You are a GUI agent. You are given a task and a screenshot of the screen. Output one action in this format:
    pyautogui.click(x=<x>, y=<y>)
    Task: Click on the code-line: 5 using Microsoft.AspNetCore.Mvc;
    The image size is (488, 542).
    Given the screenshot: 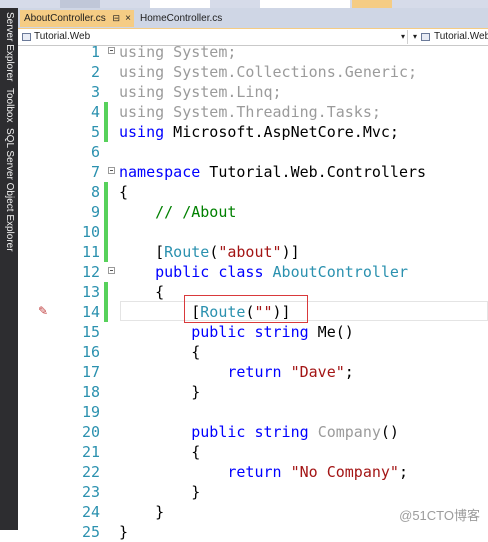 What is the action you would take?
    pyautogui.click(x=253, y=132)
    